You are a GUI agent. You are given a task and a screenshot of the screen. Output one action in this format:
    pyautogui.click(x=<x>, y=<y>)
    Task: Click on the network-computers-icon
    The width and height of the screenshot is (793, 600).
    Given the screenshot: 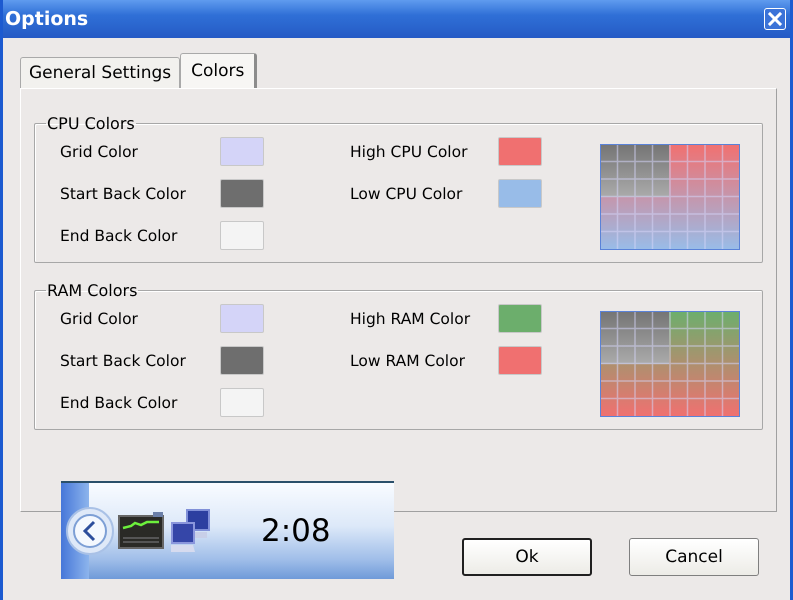 What is the action you would take?
    pyautogui.click(x=191, y=531)
    